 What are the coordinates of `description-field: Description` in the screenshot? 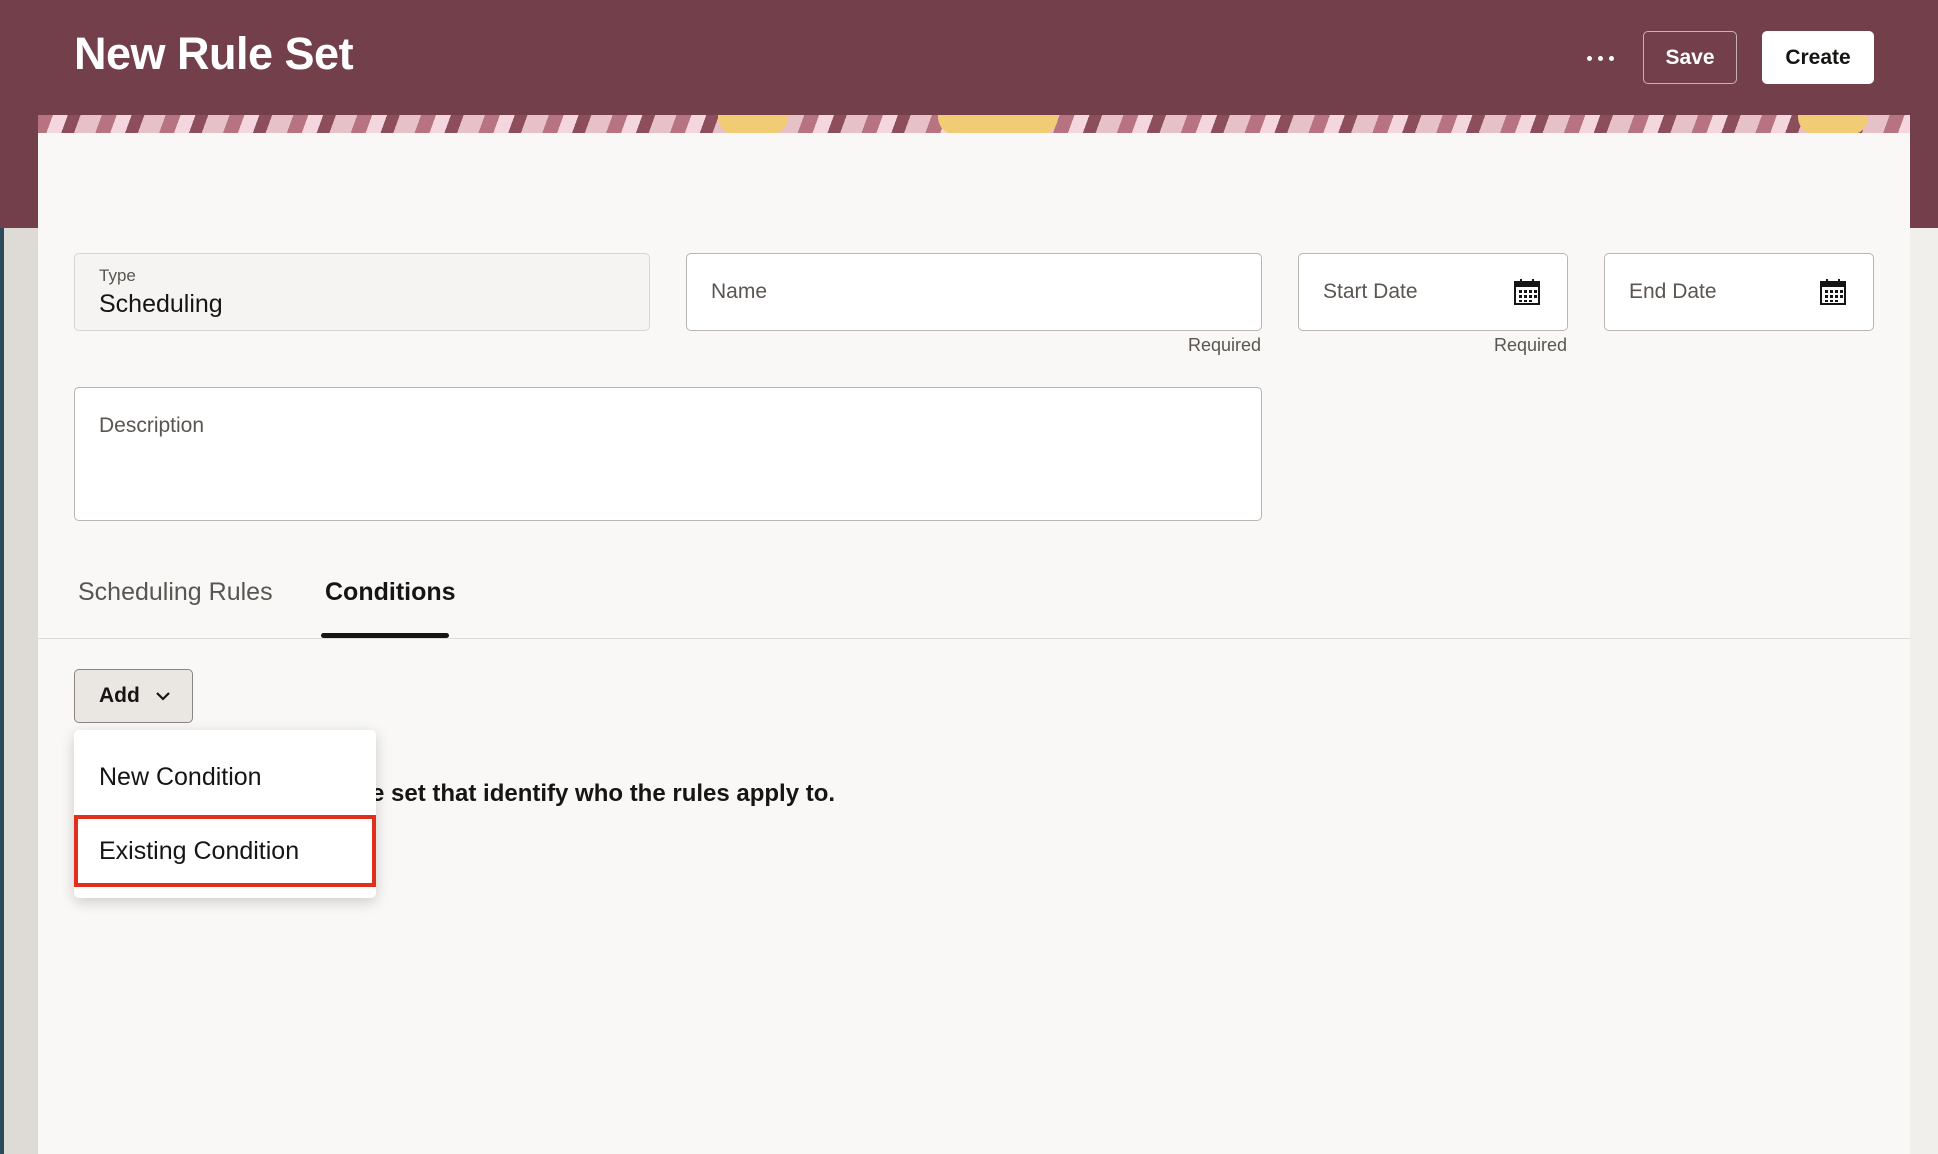 It's located at (668, 454).